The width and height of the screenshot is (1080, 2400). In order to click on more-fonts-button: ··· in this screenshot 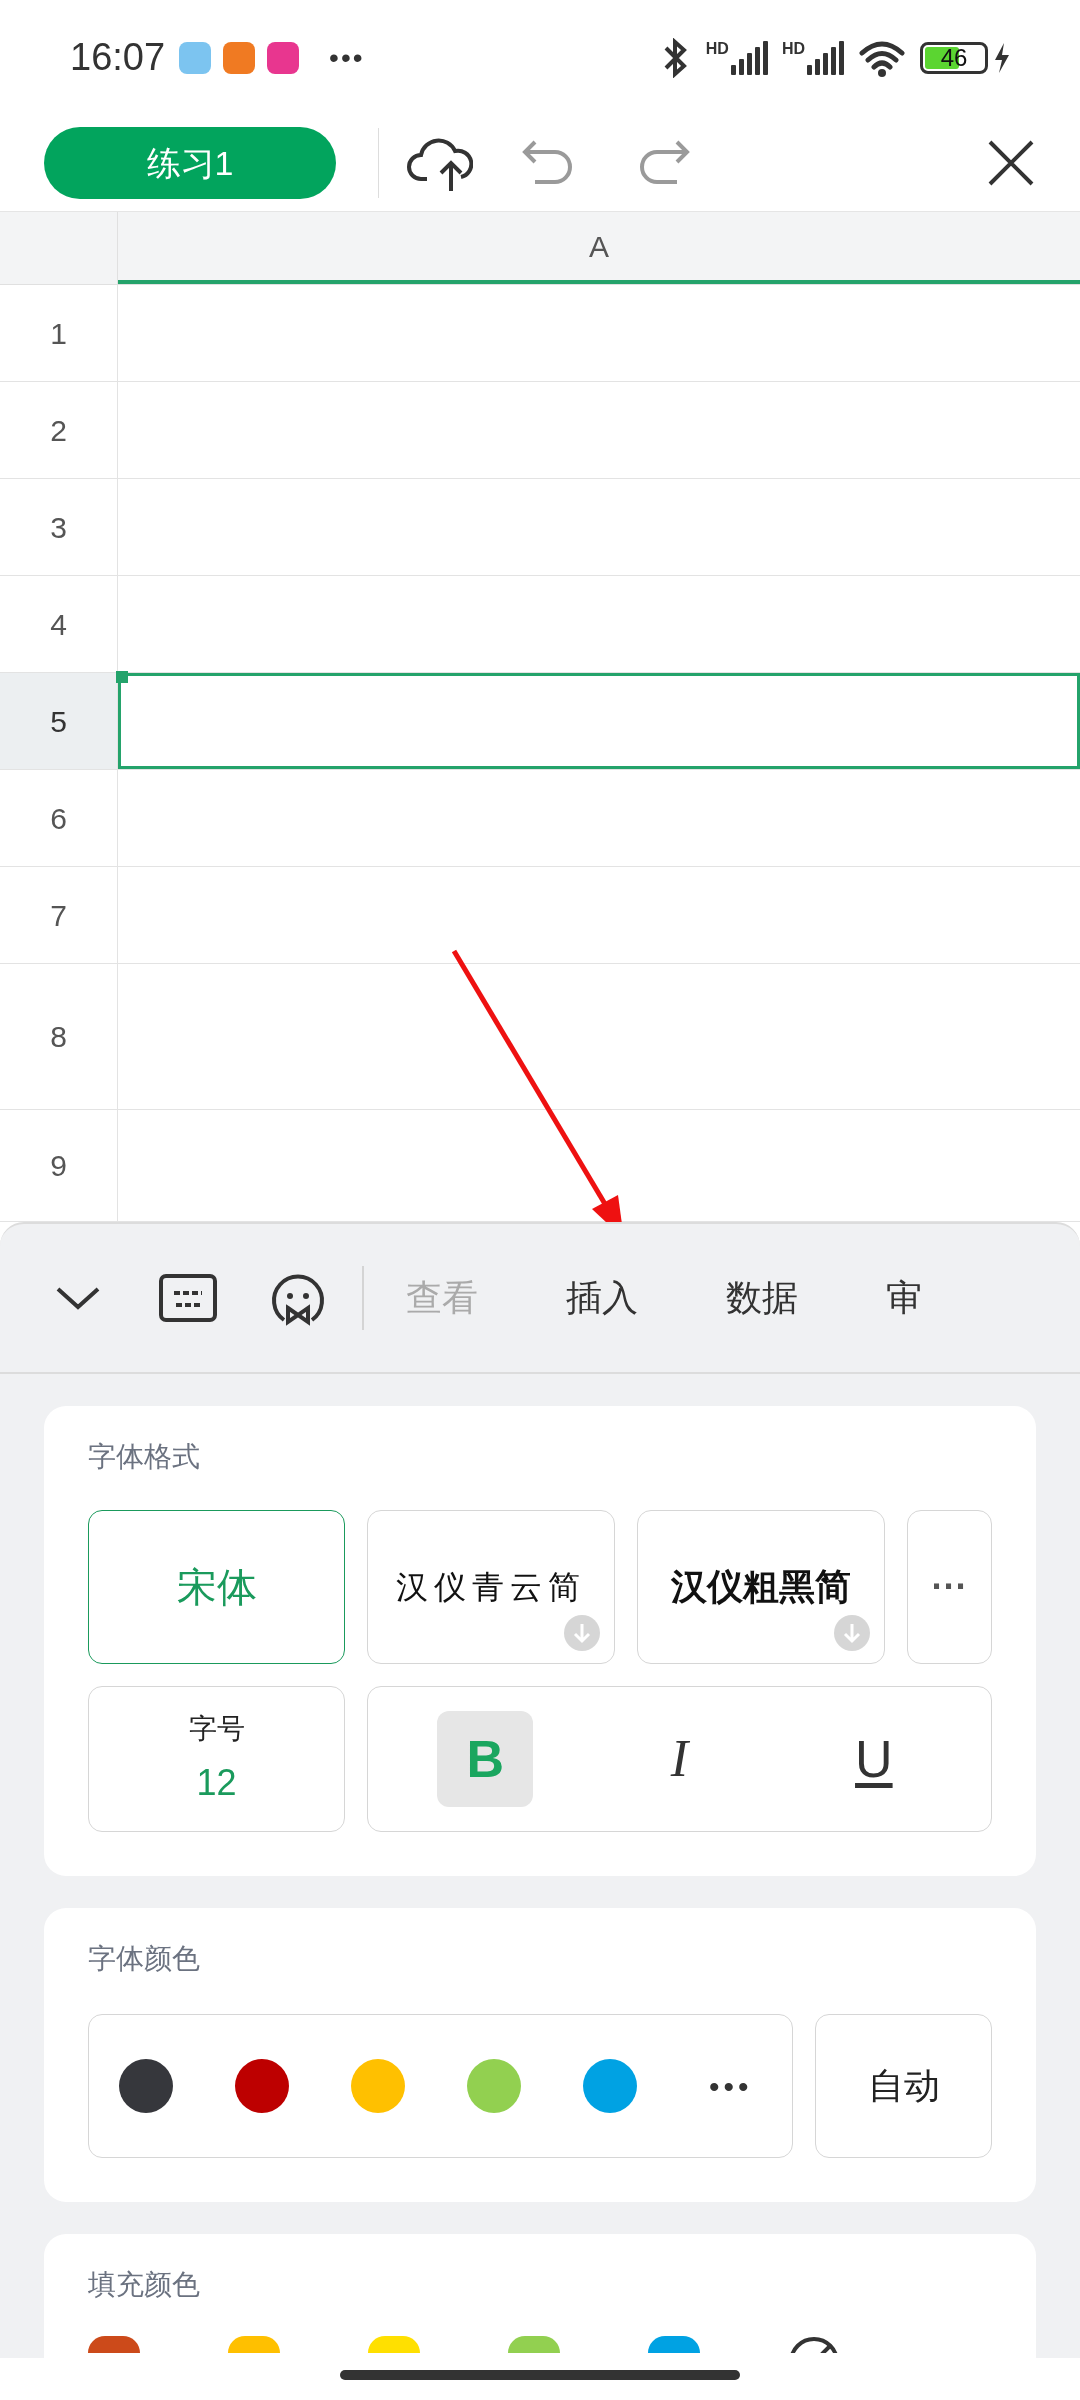, I will do `click(949, 1587)`.